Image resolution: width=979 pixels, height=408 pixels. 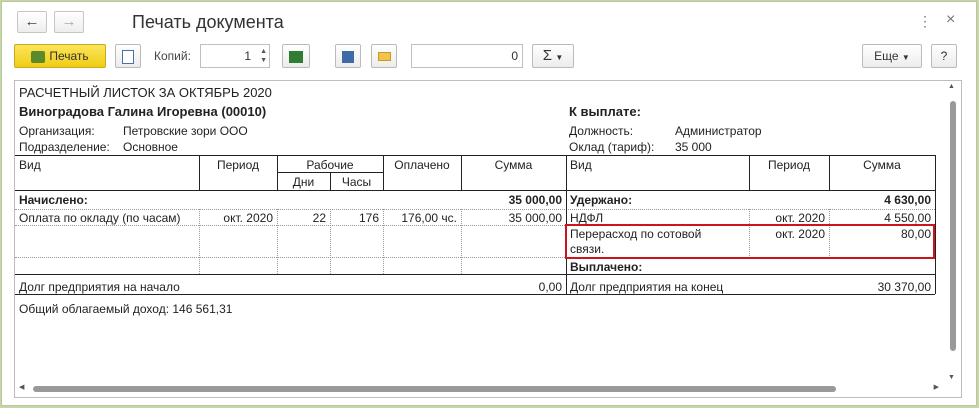 What do you see at coordinates (951, 377) in the screenshot?
I see `scroll-down-icon: ▼` at bounding box center [951, 377].